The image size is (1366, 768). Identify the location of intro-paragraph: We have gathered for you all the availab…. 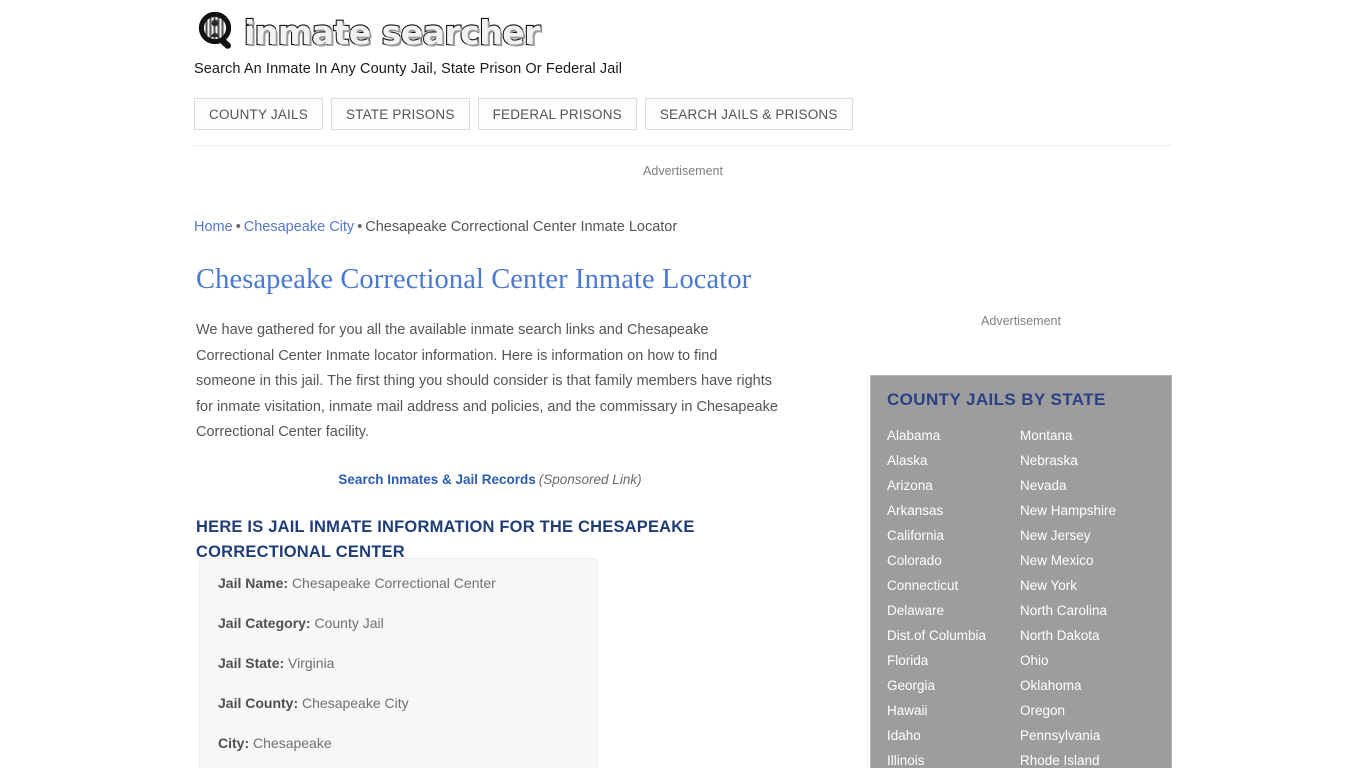
(487, 381).